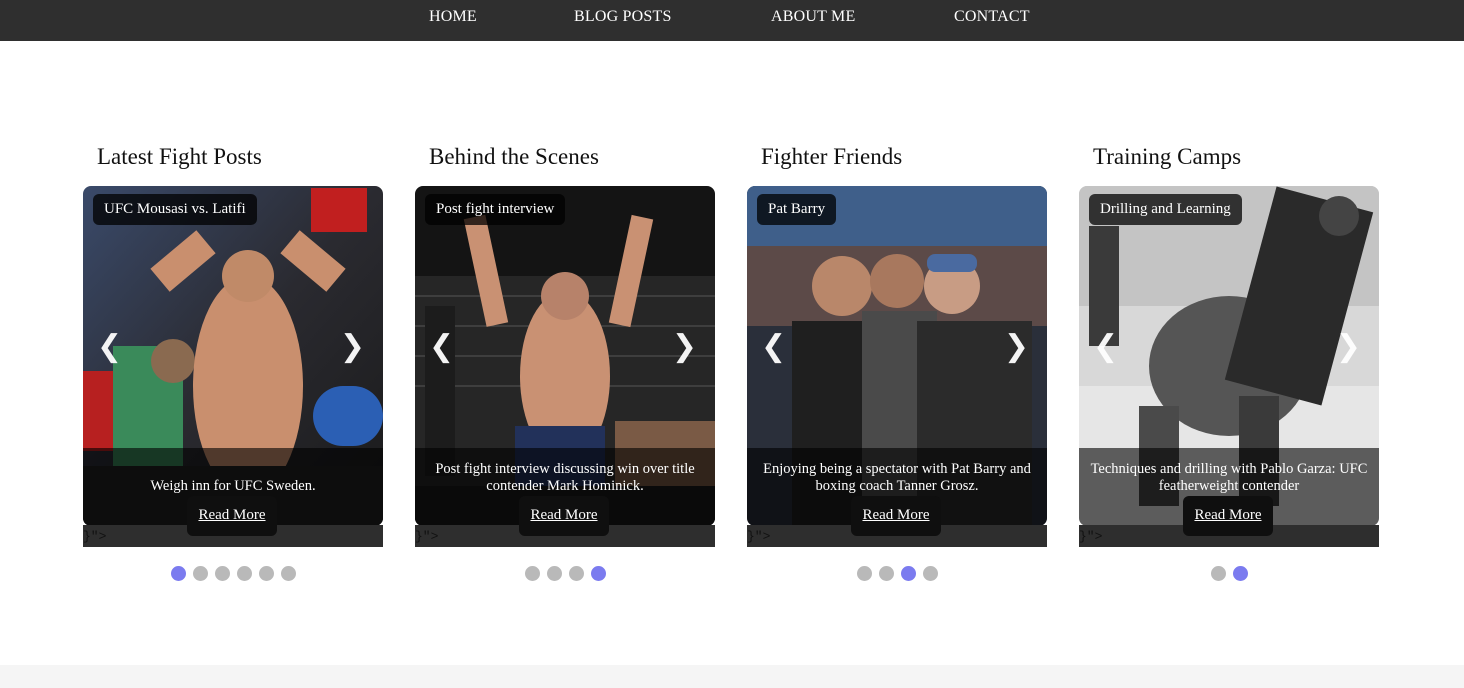 This screenshot has width=1464, height=688. What do you see at coordinates (453, 17) in the screenshot?
I see `nav-home: HOME` at bounding box center [453, 17].